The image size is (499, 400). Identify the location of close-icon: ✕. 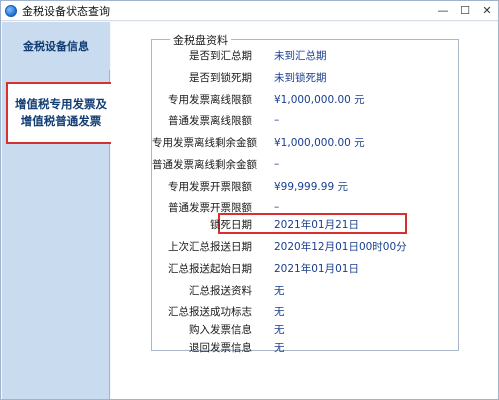
(487, 11).